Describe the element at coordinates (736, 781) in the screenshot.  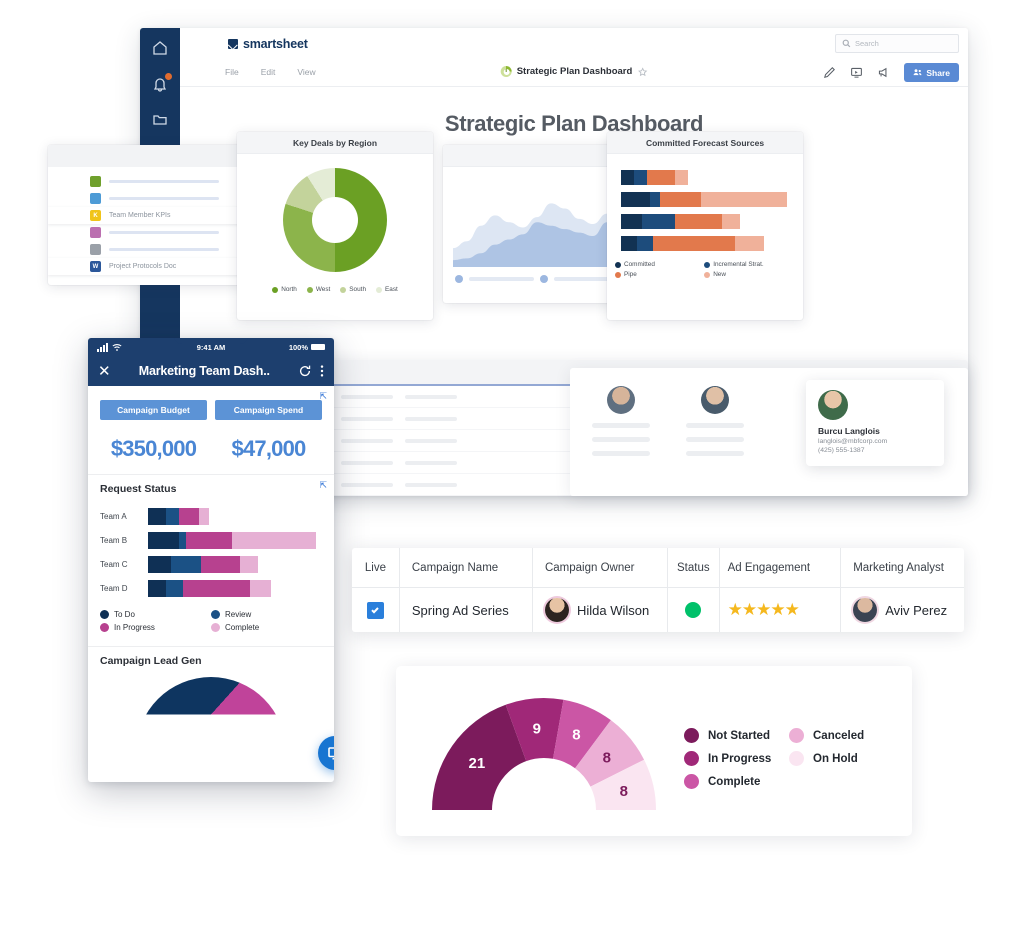
I see `legend-item-complete: Complete` at that location.